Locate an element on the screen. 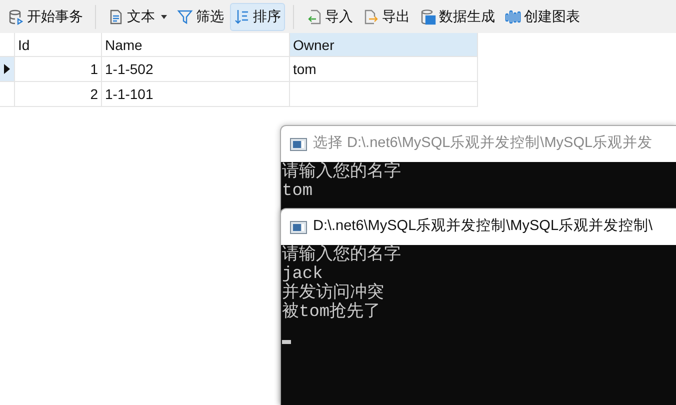 This screenshot has width=676, height=405. toolbar-button: 导入 is located at coordinates (329, 16).